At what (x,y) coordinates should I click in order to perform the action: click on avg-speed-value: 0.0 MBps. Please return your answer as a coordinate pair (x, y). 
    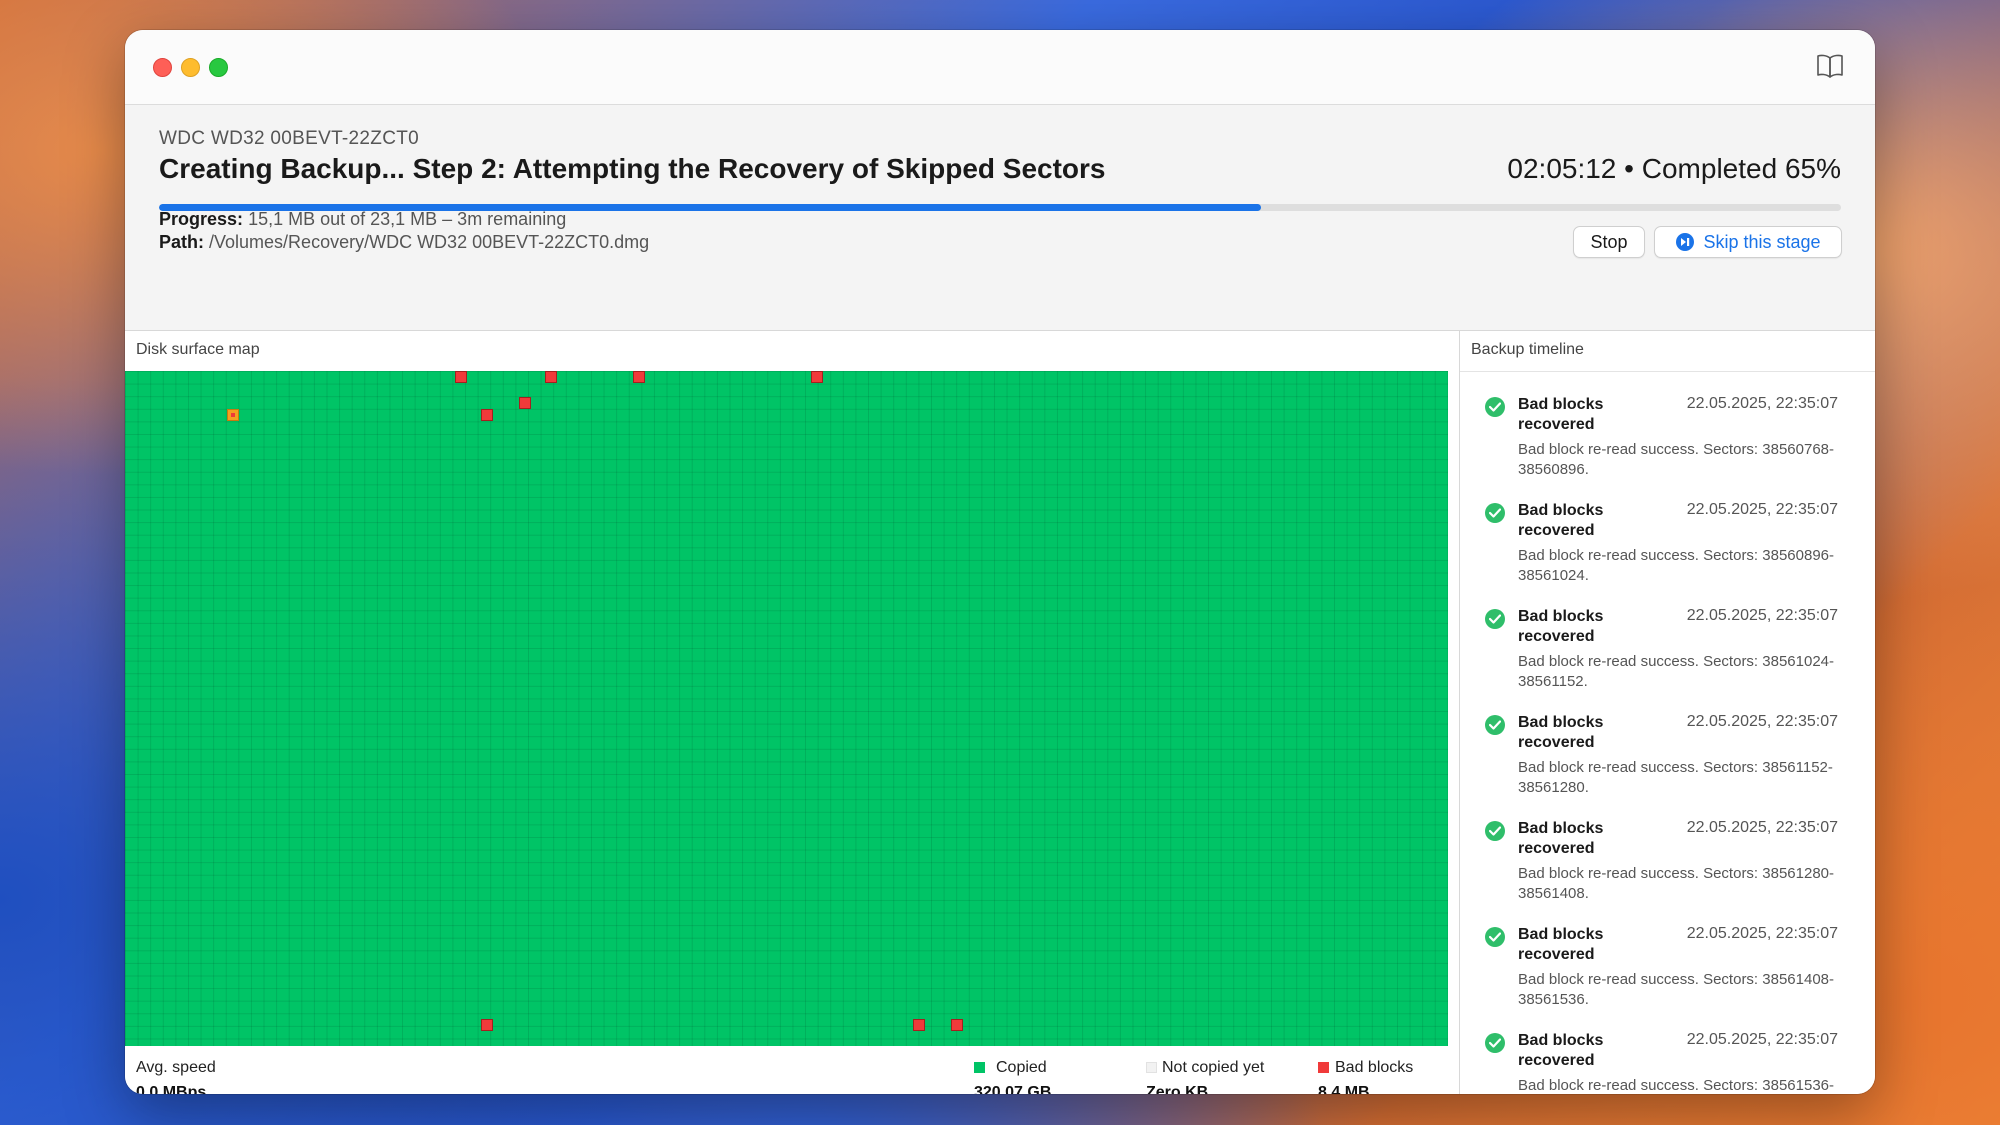
    Looking at the image, I should click on (171, 1089).